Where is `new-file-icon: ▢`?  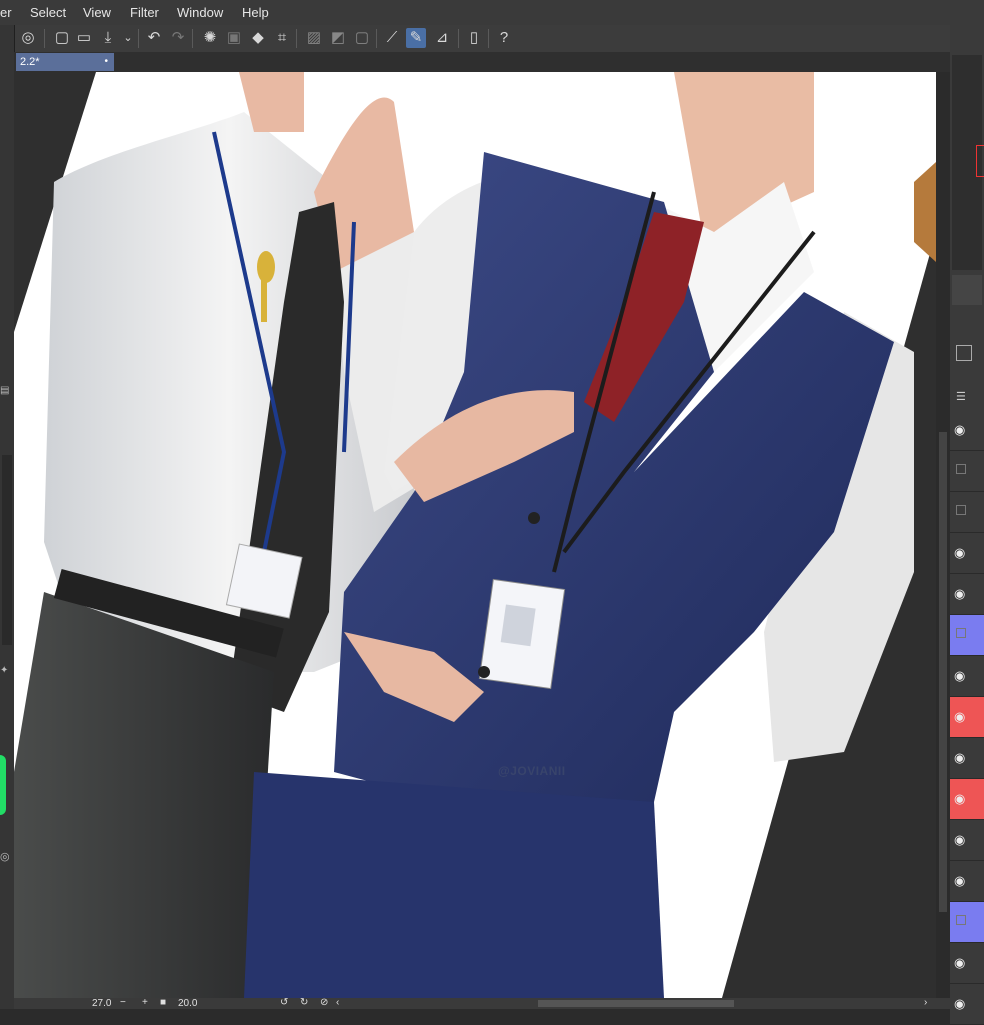
new-file-icon: ▢ is located at coordinates (62, 38).